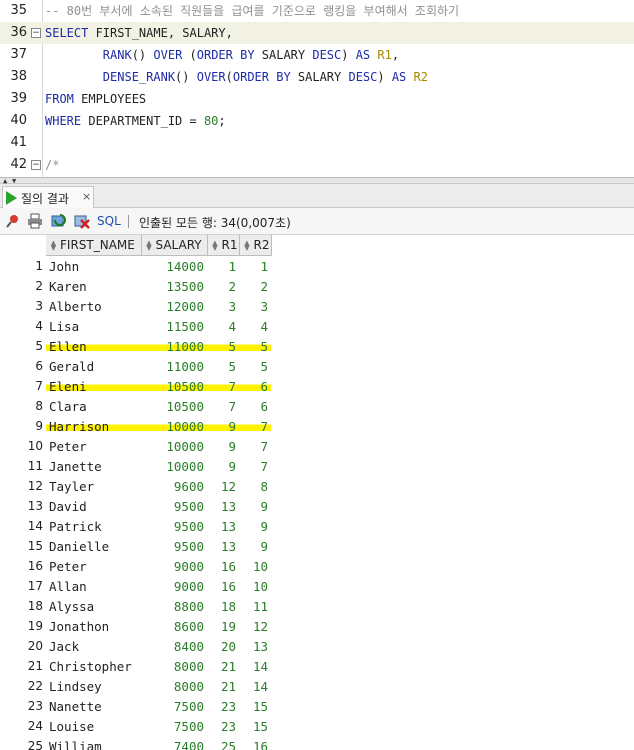 The height and width of the screenshot is (750, 634). I want to click on tab-query-result: 질의 결과 ×, so click(48, 197).